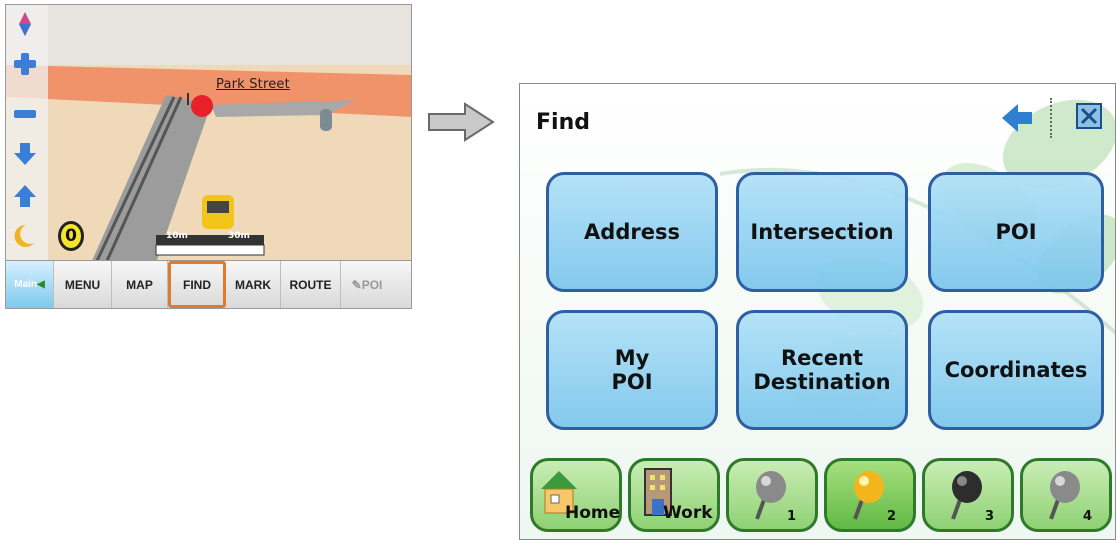 The height and width of the screenshot is (540, 1116). I want to click on map-tab-bar: Main ◀ MENU MAP FIND MARK ROUTE ✎ POI, so click(208, 284).